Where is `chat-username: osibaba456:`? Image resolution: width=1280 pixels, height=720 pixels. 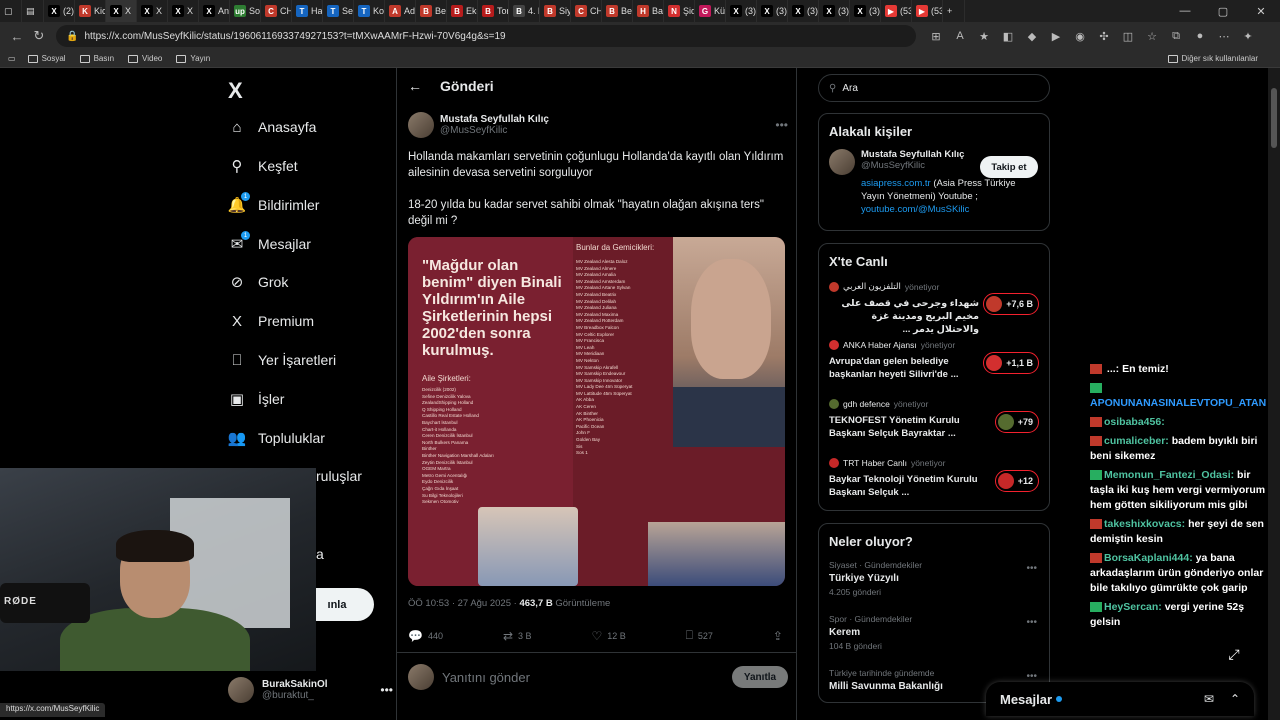 chat-username: osibaba456: is located at coordinates (1134, 422).